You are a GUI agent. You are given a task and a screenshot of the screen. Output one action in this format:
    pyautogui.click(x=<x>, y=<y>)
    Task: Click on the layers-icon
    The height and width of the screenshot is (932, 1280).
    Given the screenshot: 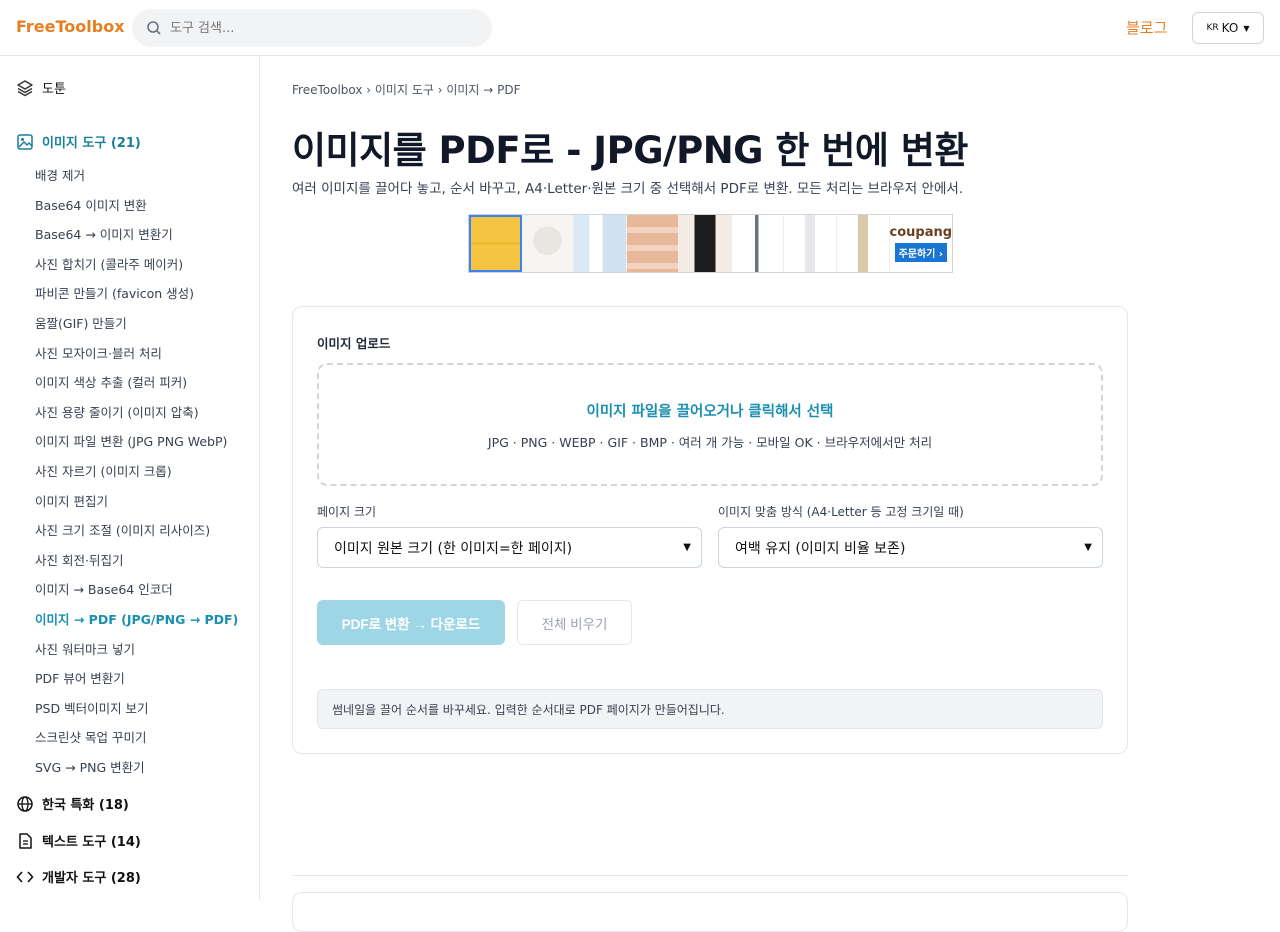 What is the action you would take?
    pyautogui.click(x=25, y=87)
    